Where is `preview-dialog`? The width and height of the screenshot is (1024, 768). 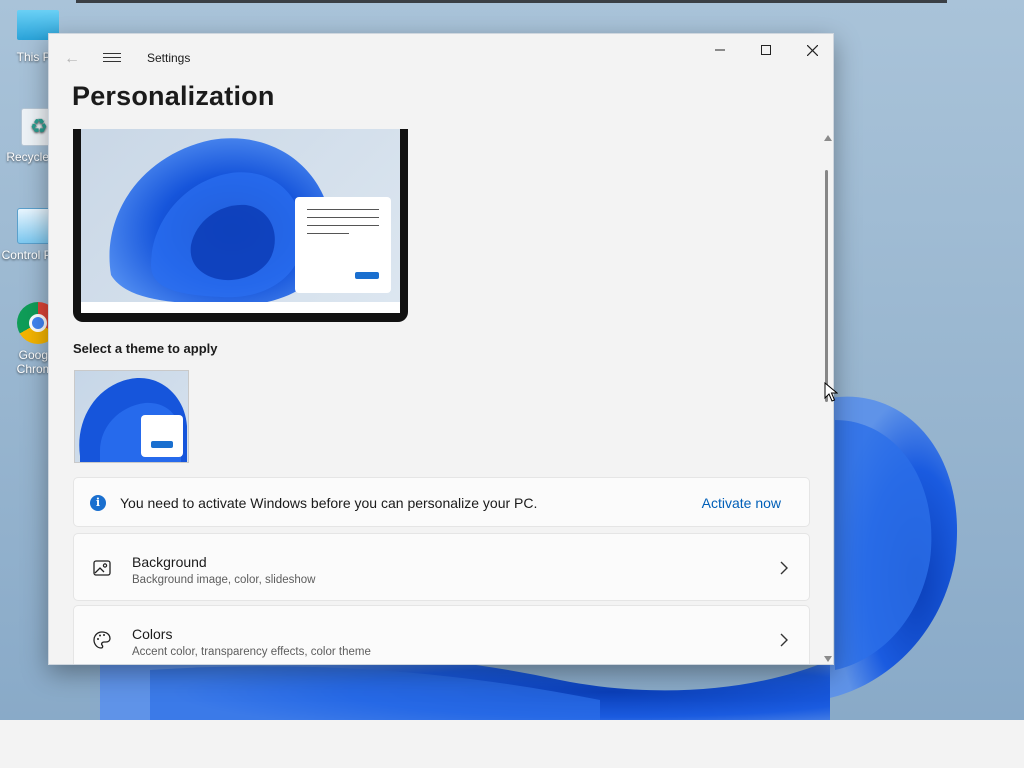
preview-dialog is located at coordinates (343, 245).